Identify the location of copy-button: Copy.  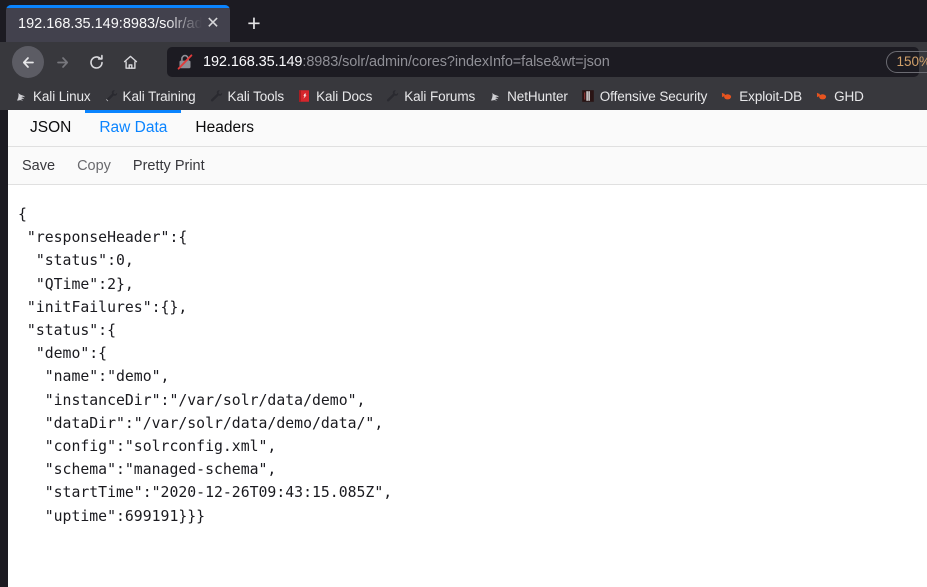
(94, 166).